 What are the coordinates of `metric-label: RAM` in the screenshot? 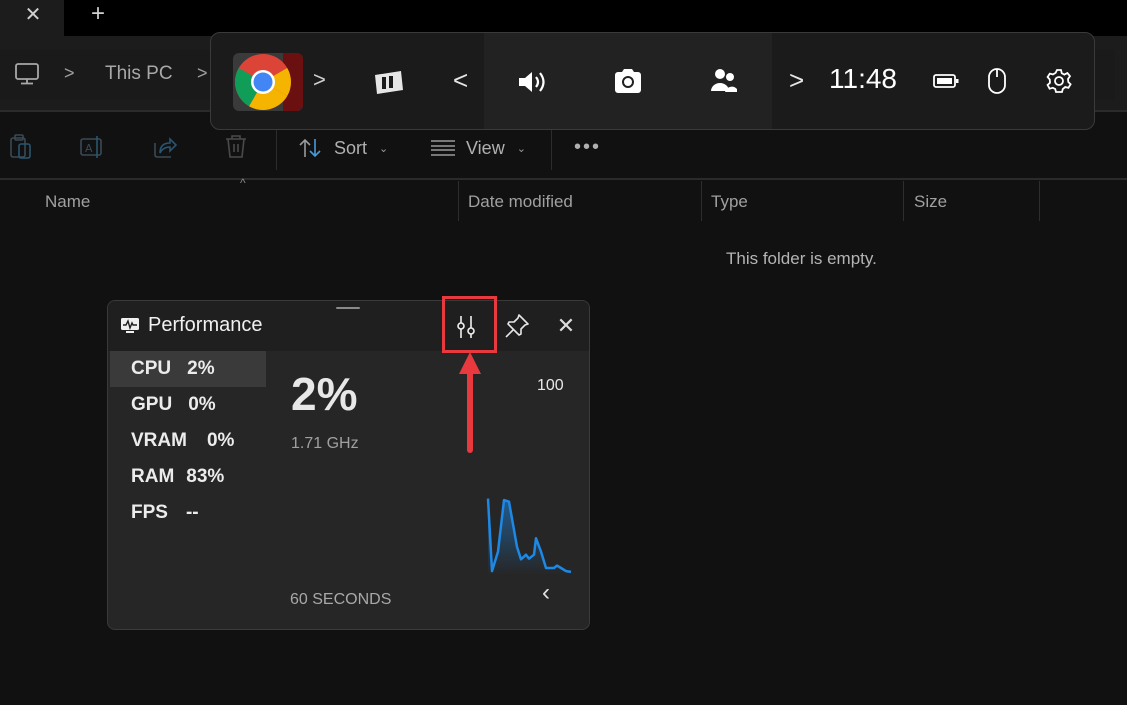 It's located at (153, 476).